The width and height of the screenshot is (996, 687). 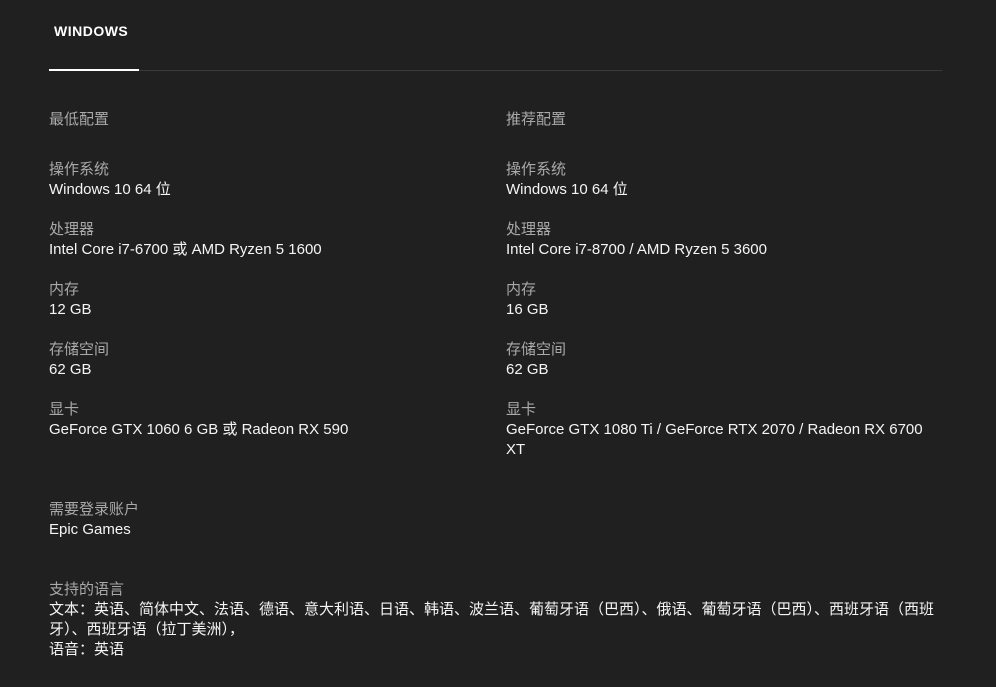 What do you see at coordinates (259, 420) in the screenshot?
I see `spec-gpu: 显卡 GeForce GTX 1060 6 GB 或 Radeon RX 590` at bounding box center [259, 420].